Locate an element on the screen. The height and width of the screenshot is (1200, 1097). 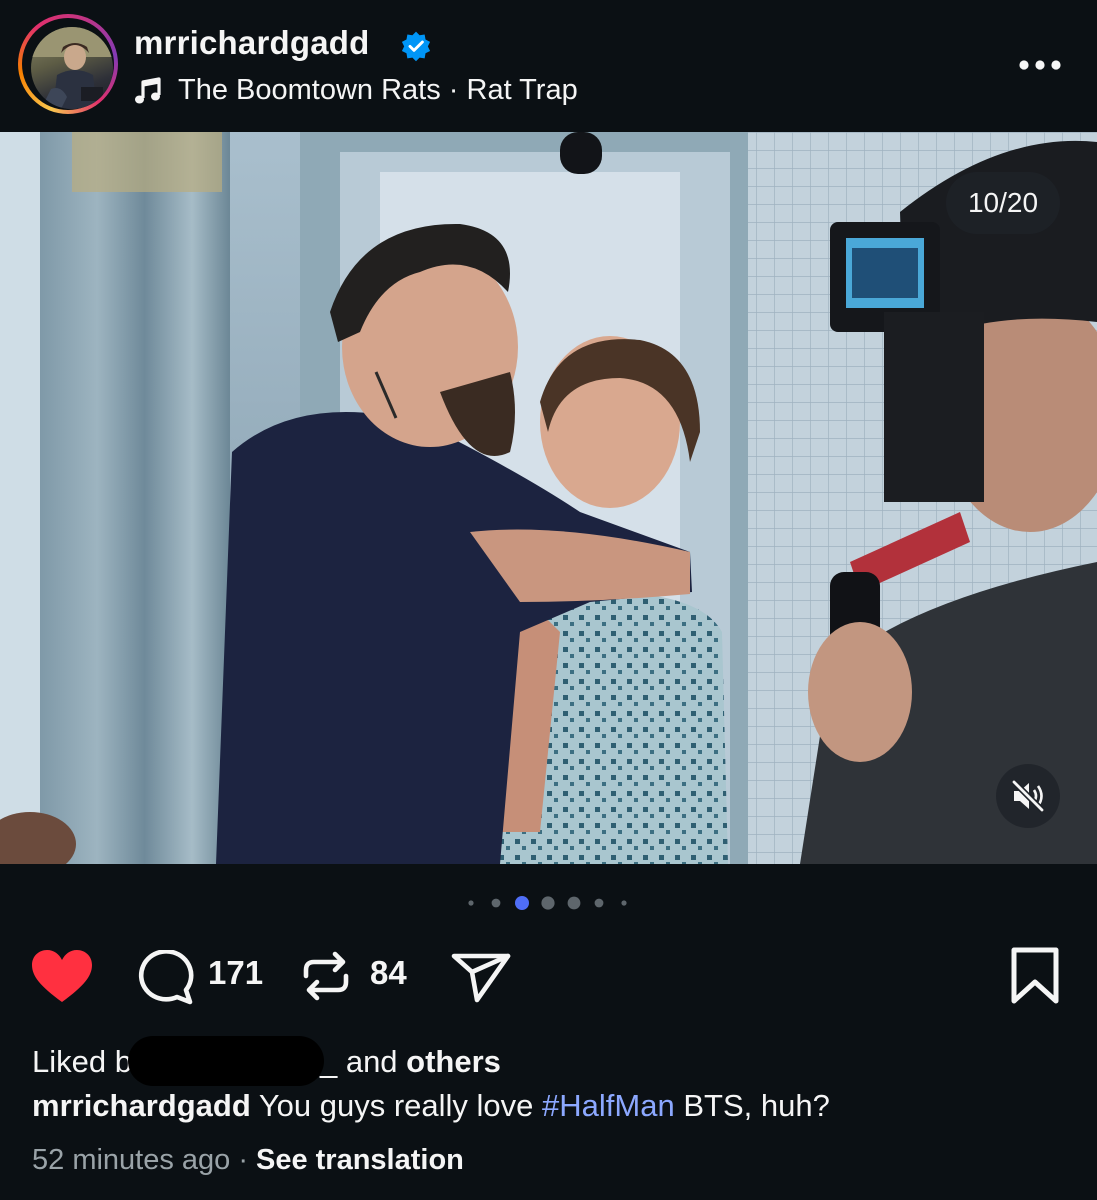
repost-count: 84 is located at coordinates (388, 973).